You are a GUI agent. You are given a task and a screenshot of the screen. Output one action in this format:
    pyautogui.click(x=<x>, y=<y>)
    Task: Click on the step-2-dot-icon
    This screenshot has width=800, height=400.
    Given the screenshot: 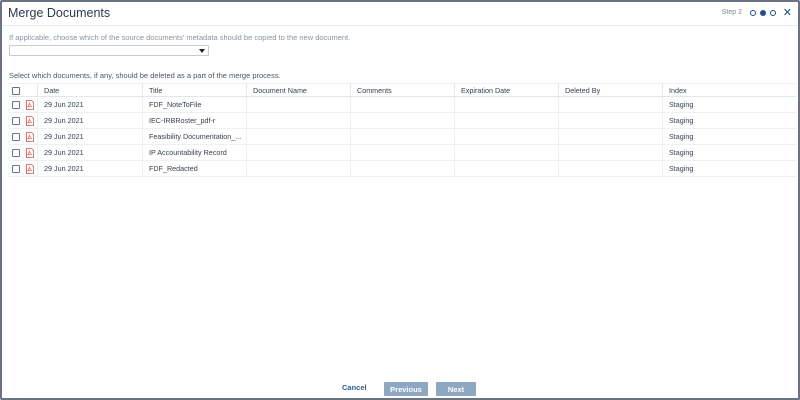 What is the action you would take?
    pyautogui.click(x=763, y=12)
    